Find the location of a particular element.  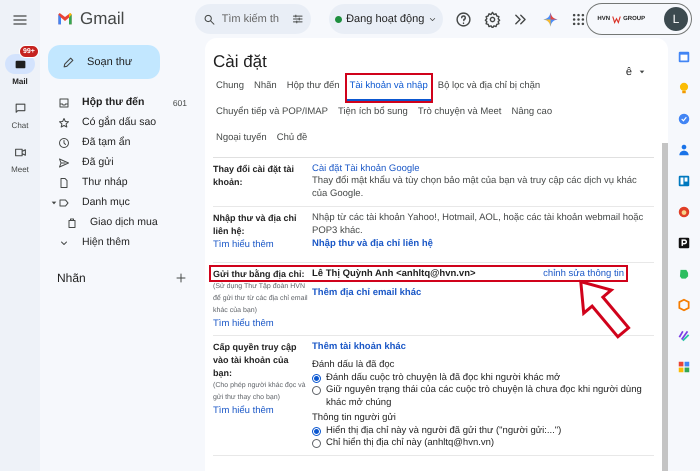

apps-grid-icon is located at coordinates (578, 19).